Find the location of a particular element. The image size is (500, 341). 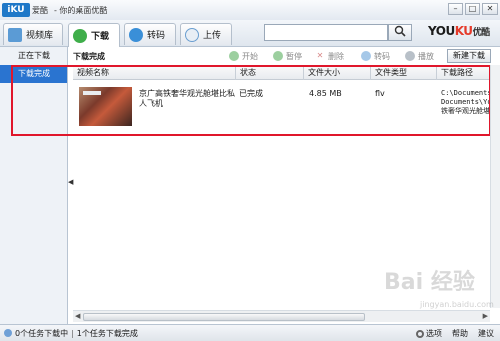

sidebar-item-downloading: 正在下载 is located at coordinates (33, 56).